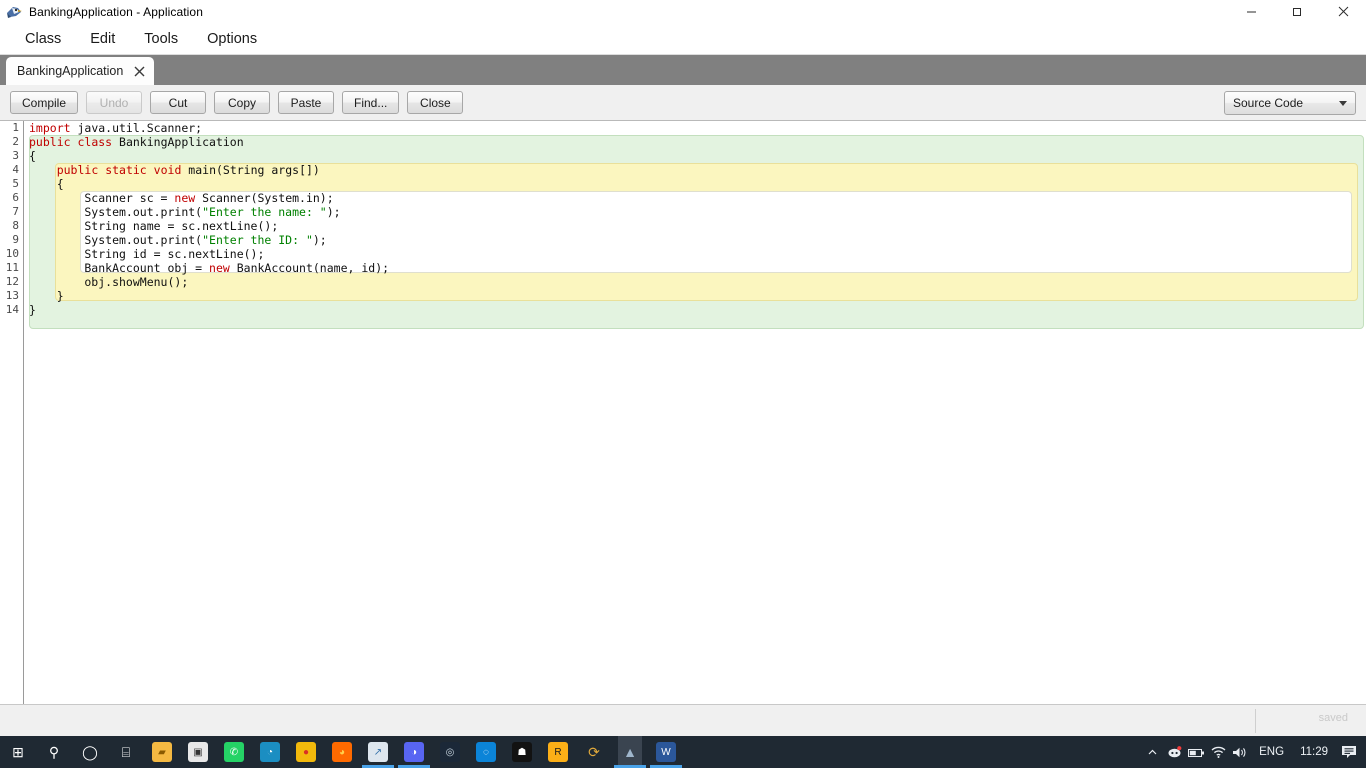 This screenshot has width=1366, height=768. I want to click on ubisoft-connect-icon: ◌, so click(486, 752).